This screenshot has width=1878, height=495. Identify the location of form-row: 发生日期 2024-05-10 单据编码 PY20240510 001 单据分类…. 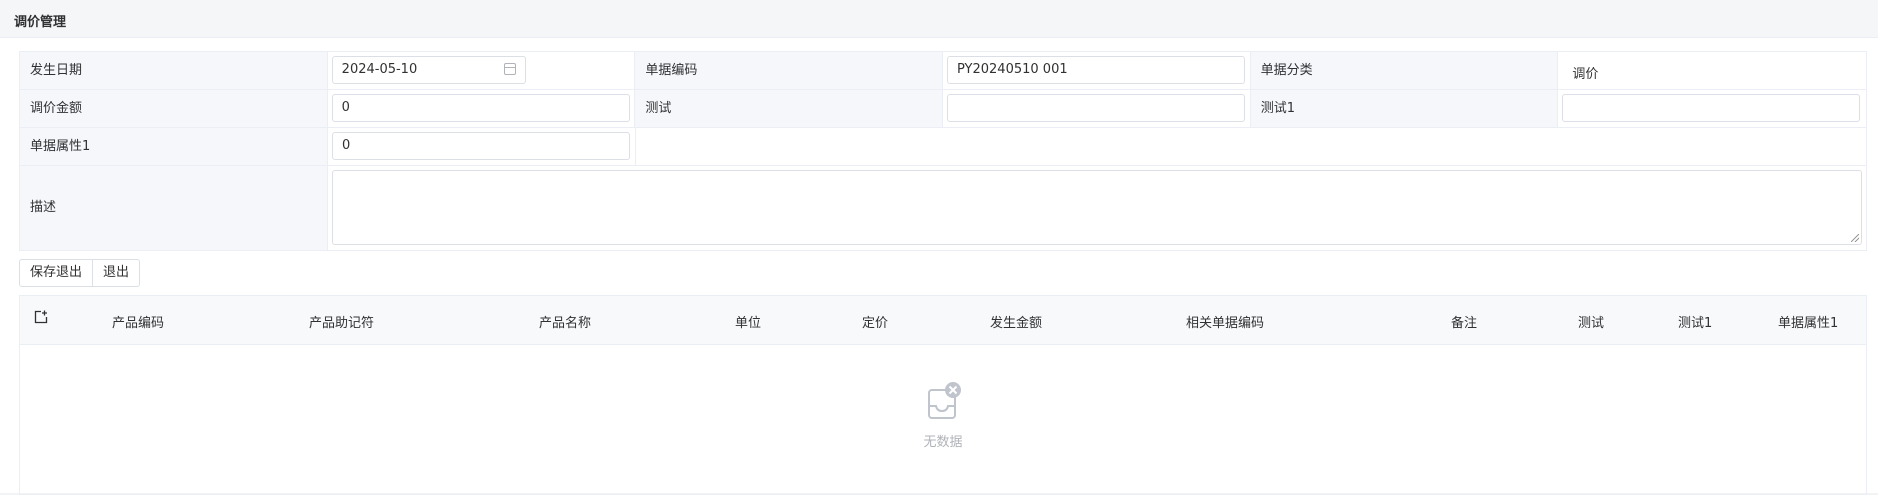
(943, 71).